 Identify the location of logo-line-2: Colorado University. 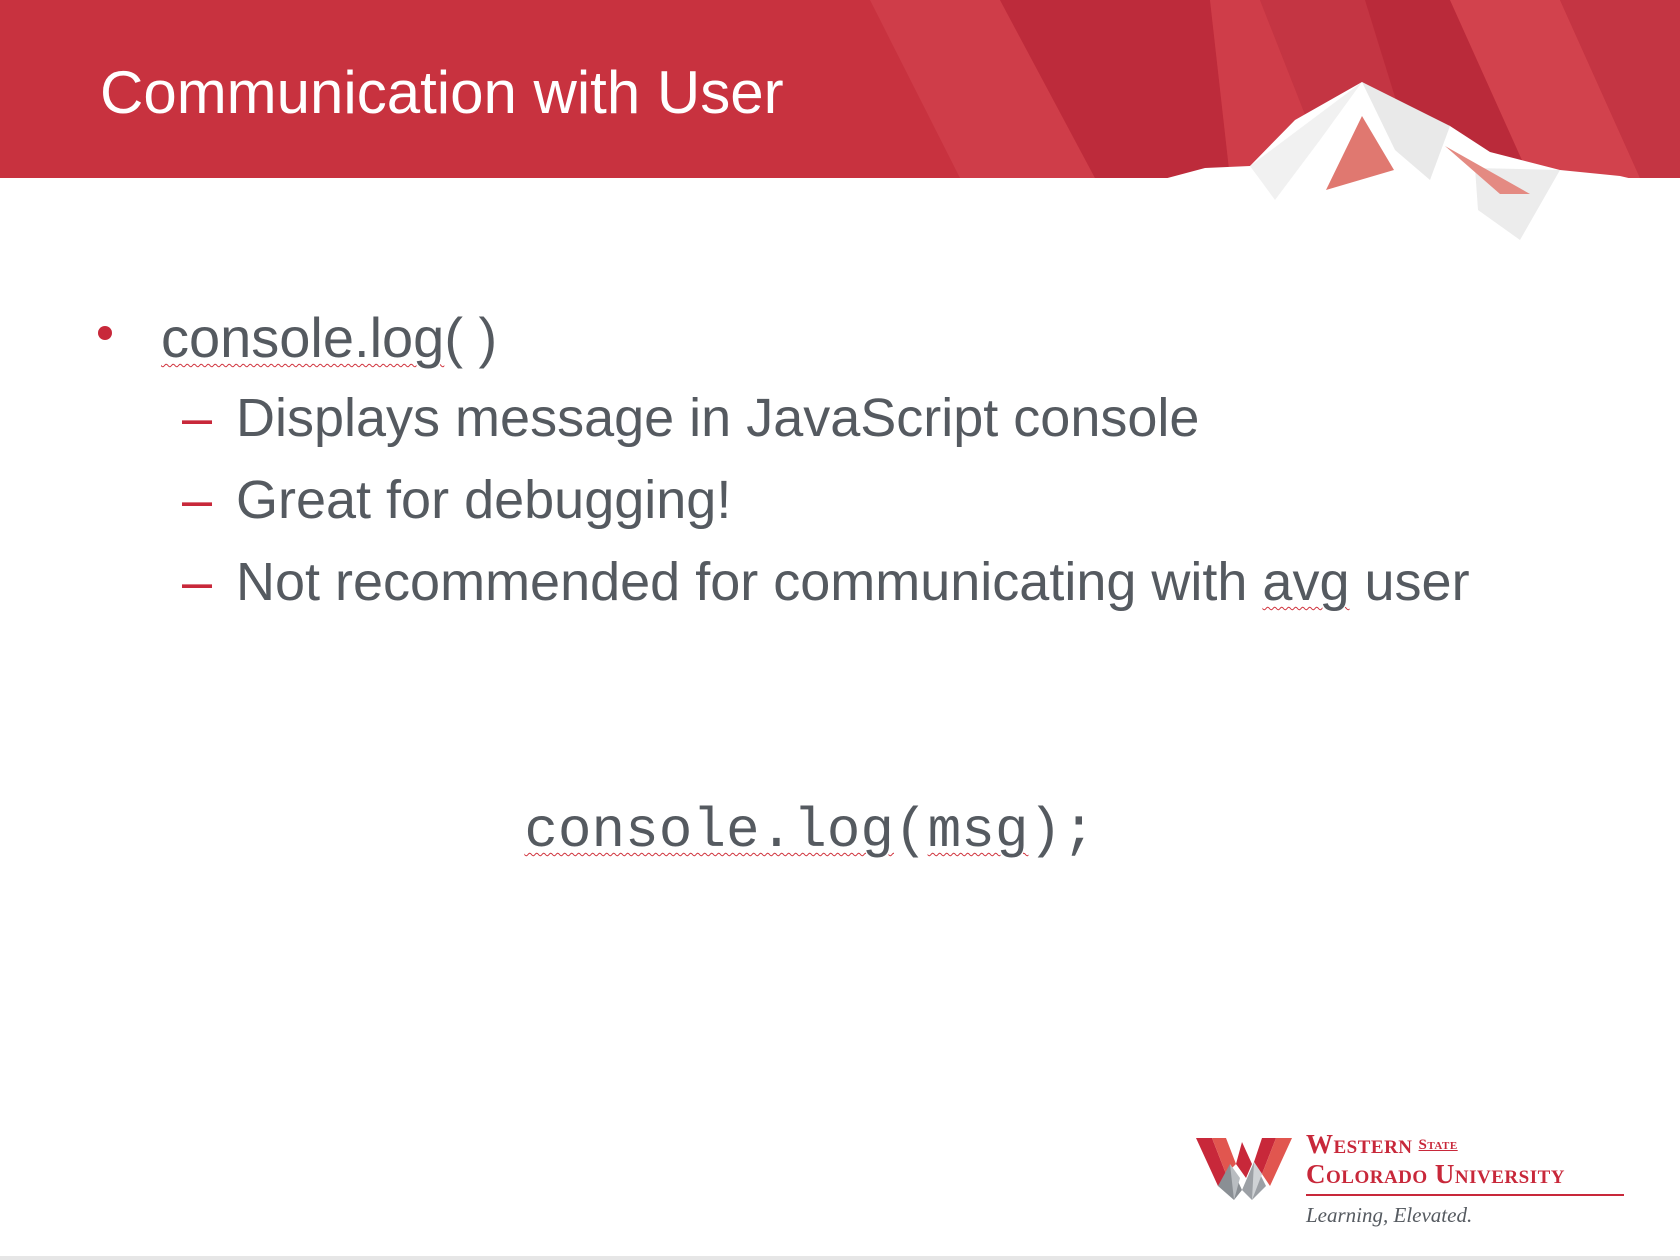
(1436, 1174).